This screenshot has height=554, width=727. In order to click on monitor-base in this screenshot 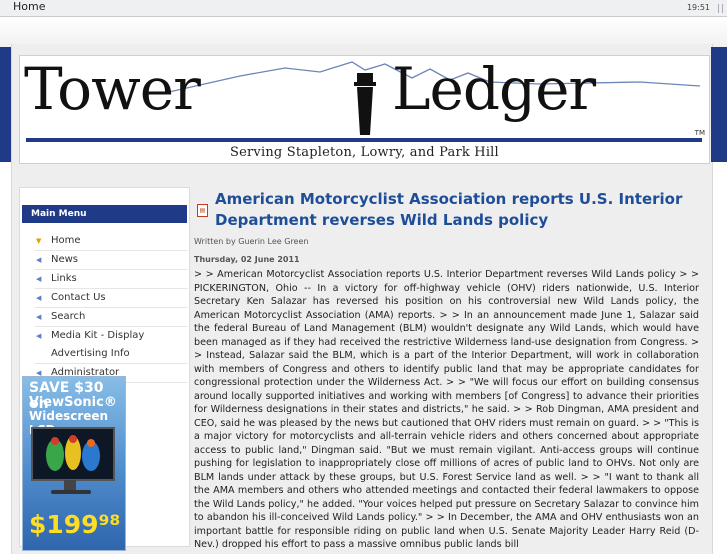, I will do `click(71, 492)`.